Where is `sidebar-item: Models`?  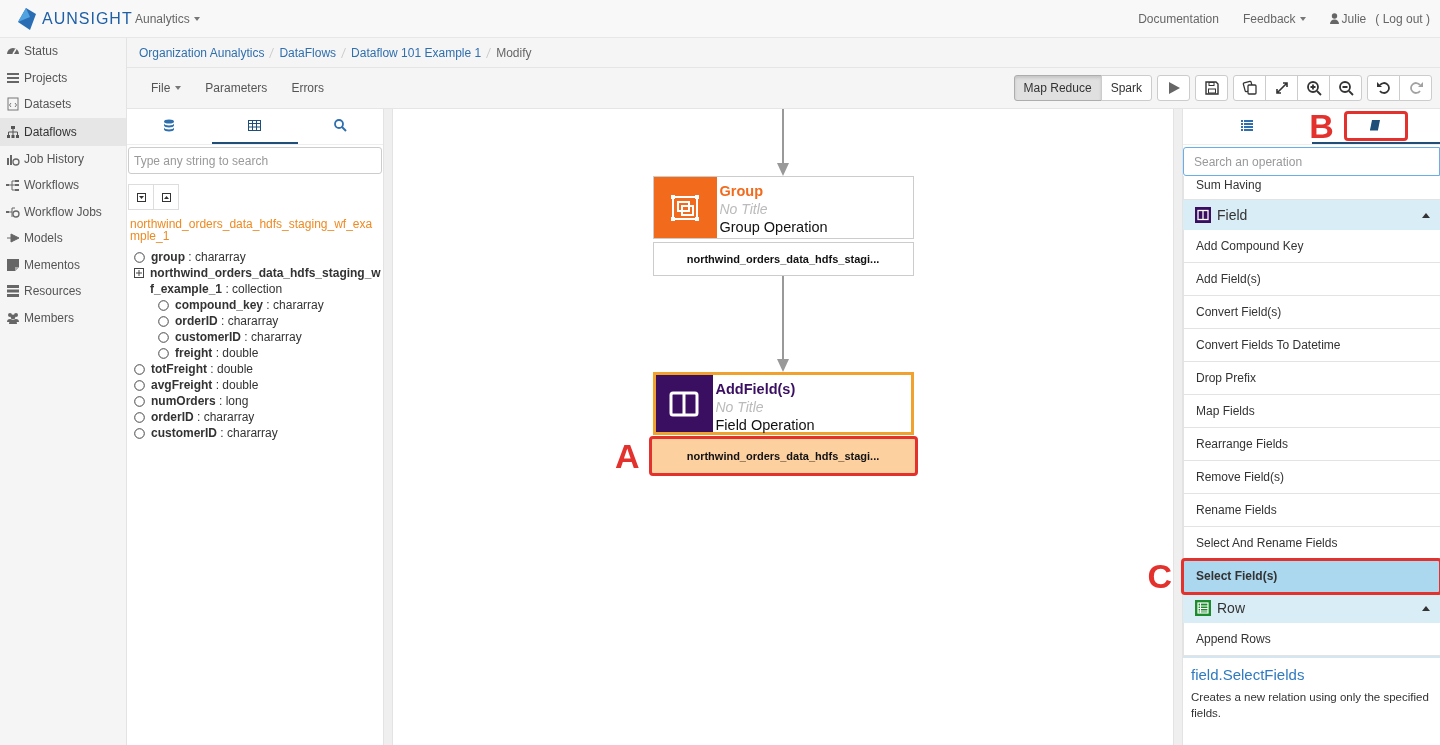 sidebar-item: Models is located at coordinates (63, 238).